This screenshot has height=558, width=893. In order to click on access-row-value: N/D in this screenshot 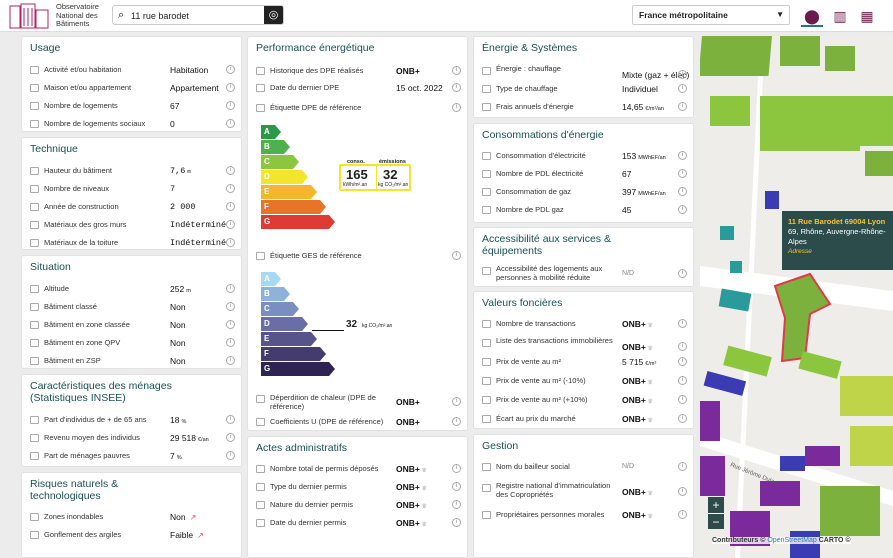, I will do `click(628, 273)`.